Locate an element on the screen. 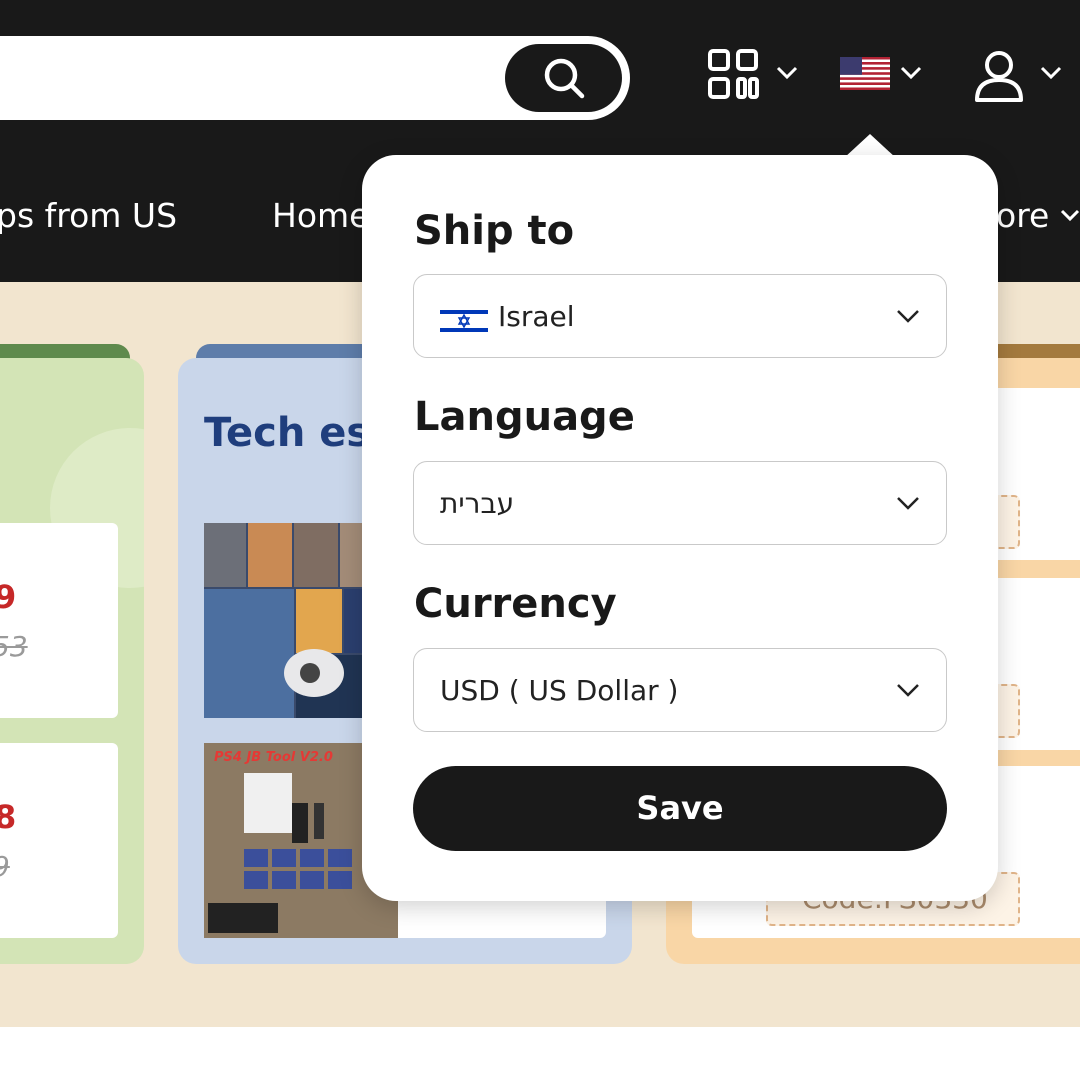 Image resolution: width=1080 pixels, height=1080 pixels. qr-code-icon is located at coordinates (734, 75).